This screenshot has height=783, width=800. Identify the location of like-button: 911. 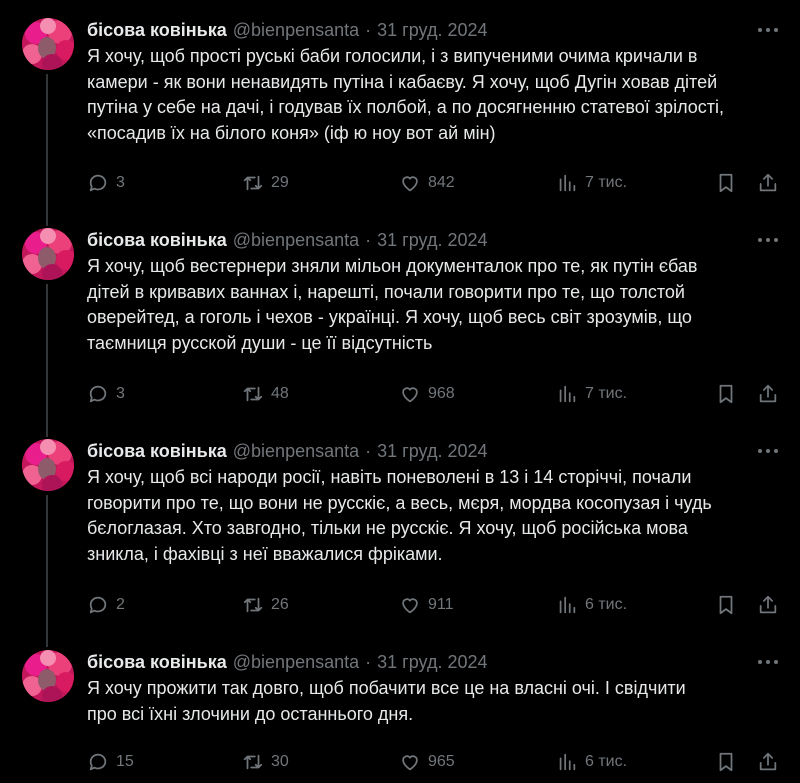
(426, 605).